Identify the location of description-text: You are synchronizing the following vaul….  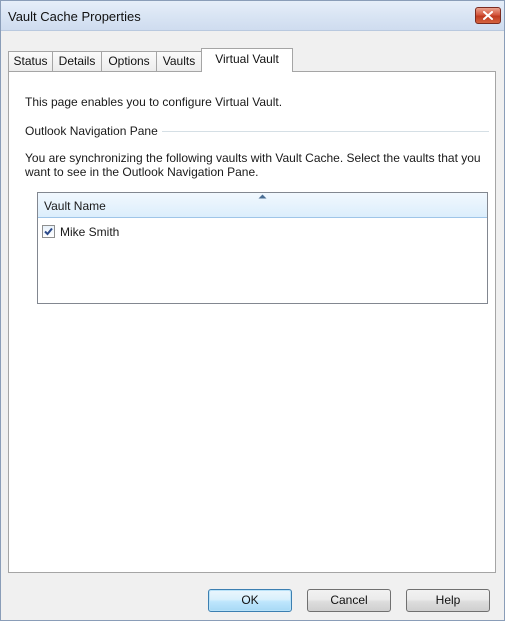
(253, 165).